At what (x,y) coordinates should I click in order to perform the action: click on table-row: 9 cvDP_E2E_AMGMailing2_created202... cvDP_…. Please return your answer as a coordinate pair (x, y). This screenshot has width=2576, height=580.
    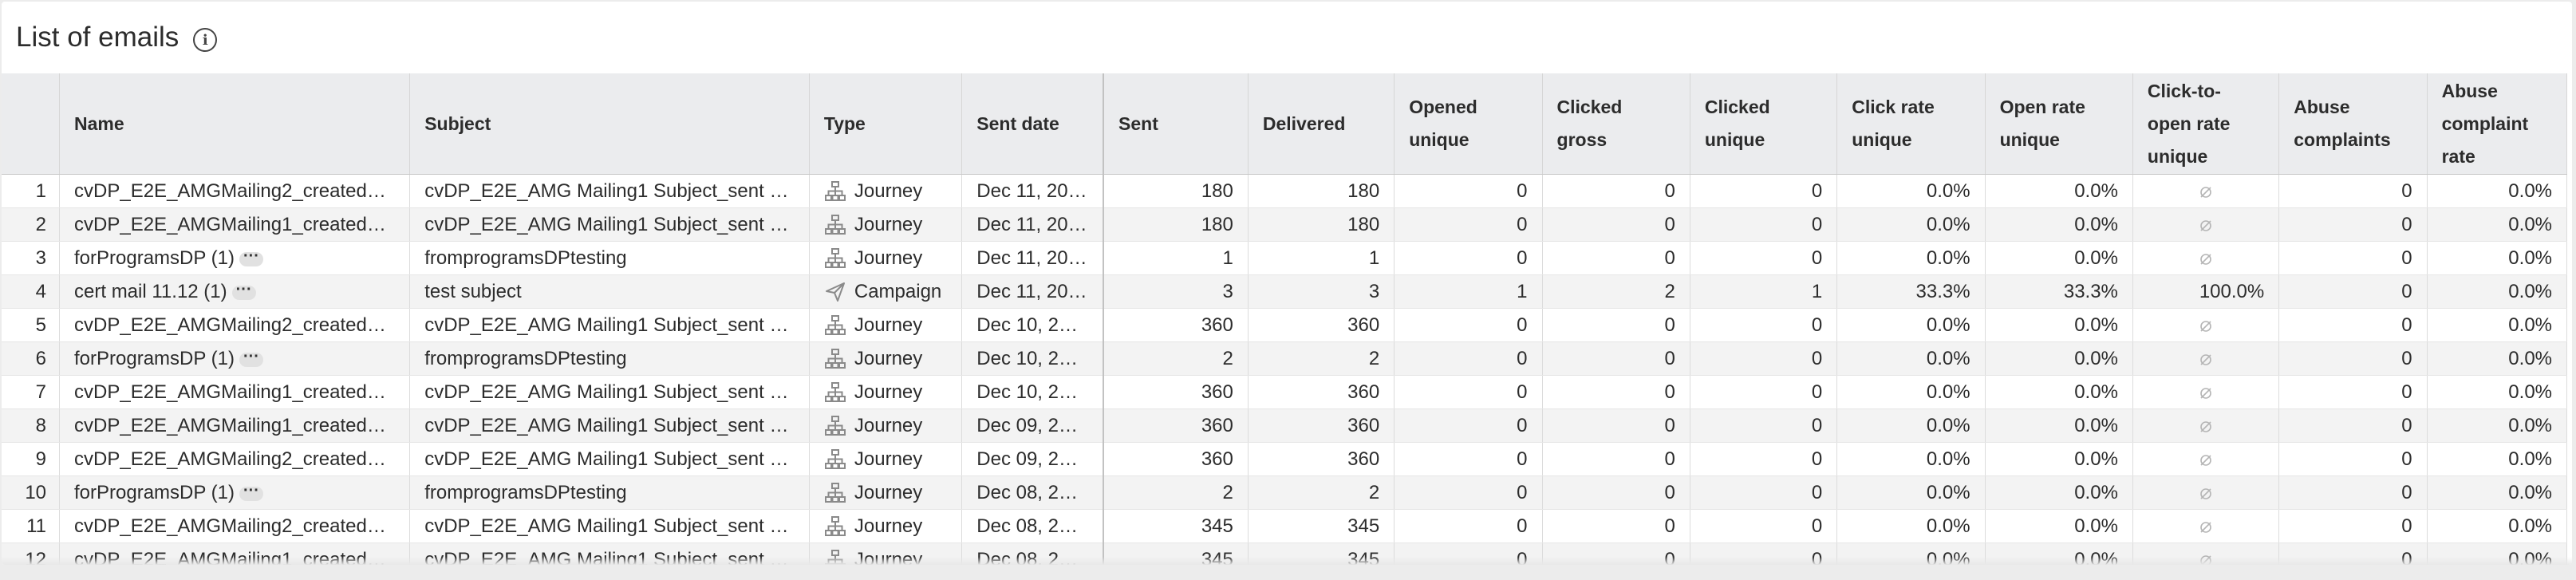
    Looking at the image, I should click on (1285, 459).